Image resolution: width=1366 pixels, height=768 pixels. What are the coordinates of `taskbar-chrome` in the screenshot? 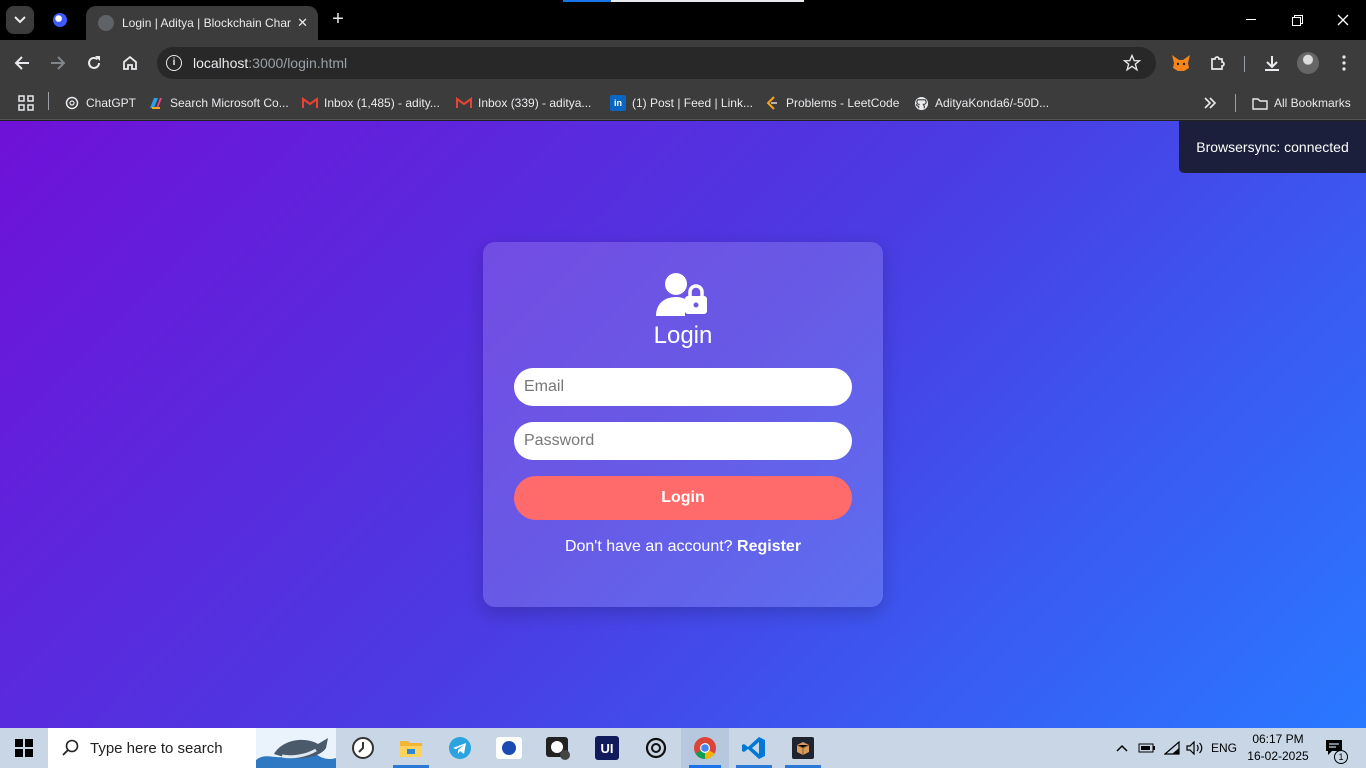 It's located at (705, 748).